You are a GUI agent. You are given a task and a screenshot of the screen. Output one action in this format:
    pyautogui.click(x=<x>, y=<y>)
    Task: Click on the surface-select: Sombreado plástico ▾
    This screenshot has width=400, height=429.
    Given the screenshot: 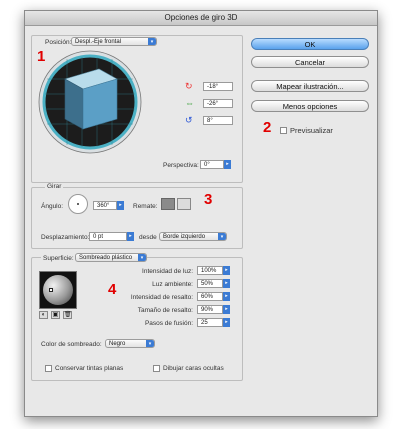 What is the action you would take?
    pyautogui.click(x=111, y=257)
    